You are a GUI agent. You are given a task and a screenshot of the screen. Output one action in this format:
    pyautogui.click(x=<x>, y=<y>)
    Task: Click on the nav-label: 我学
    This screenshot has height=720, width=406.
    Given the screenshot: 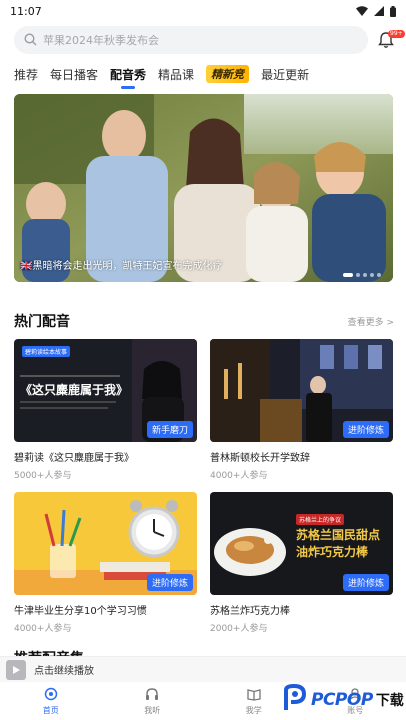 What is the action you would take?
    pyautogui.click(x=253, y=710)
    